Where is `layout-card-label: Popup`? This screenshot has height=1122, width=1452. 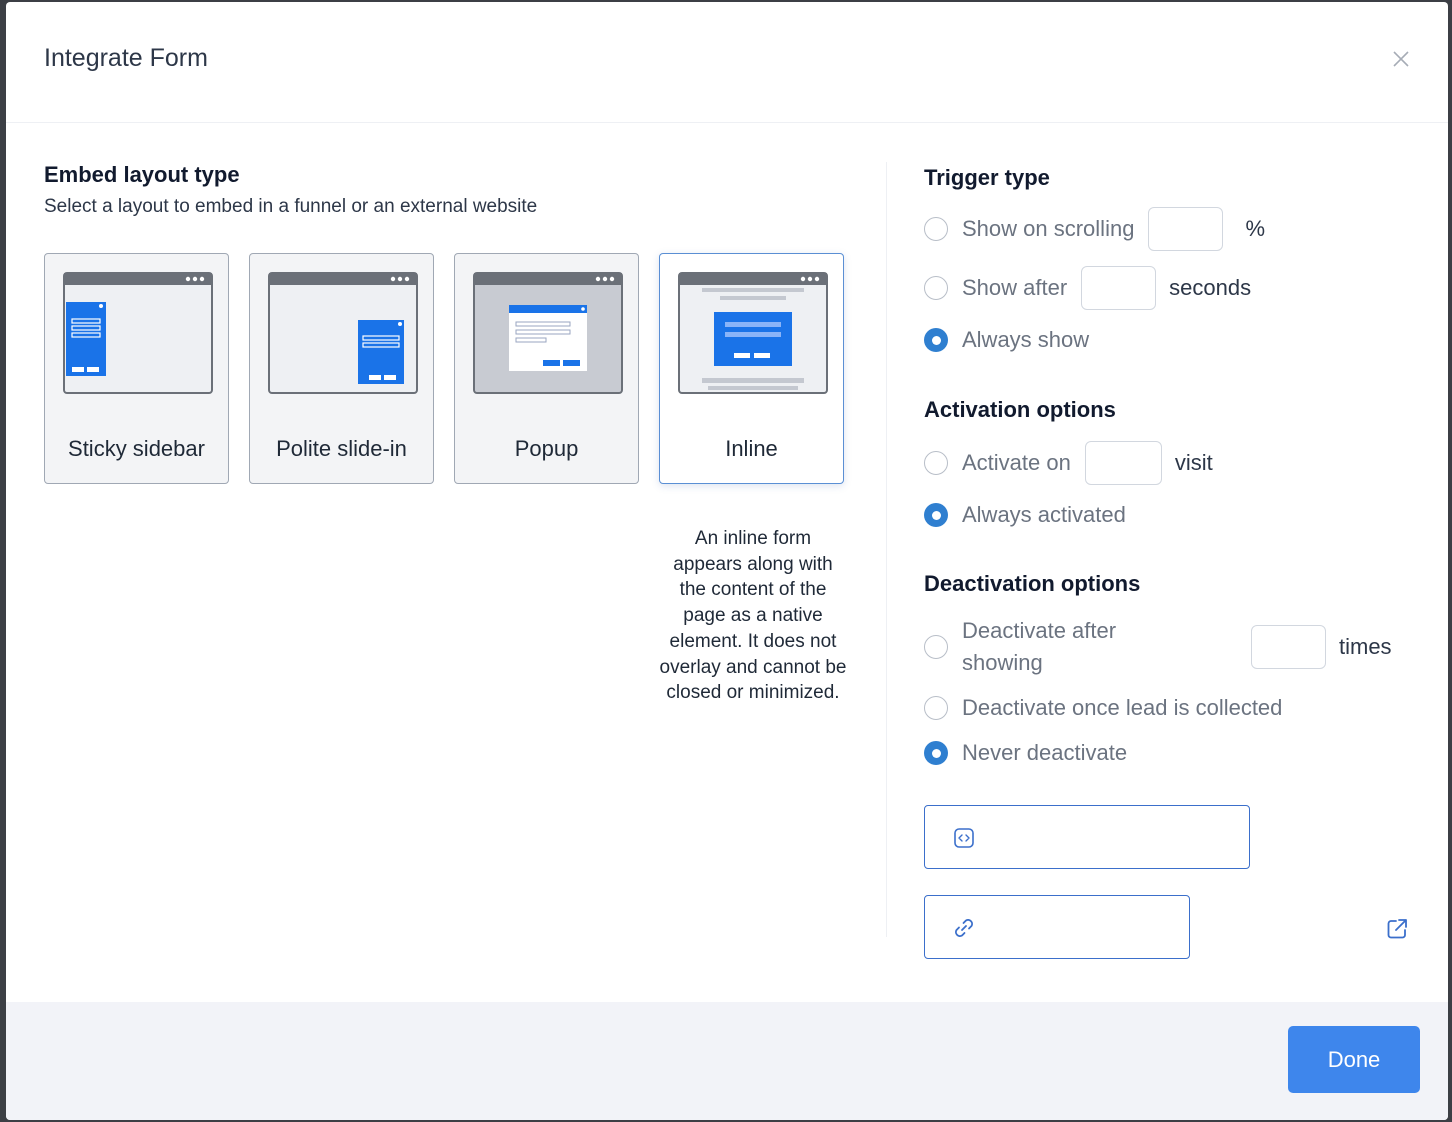 layout-card-label: Popup is located at coordinates (546, 448).